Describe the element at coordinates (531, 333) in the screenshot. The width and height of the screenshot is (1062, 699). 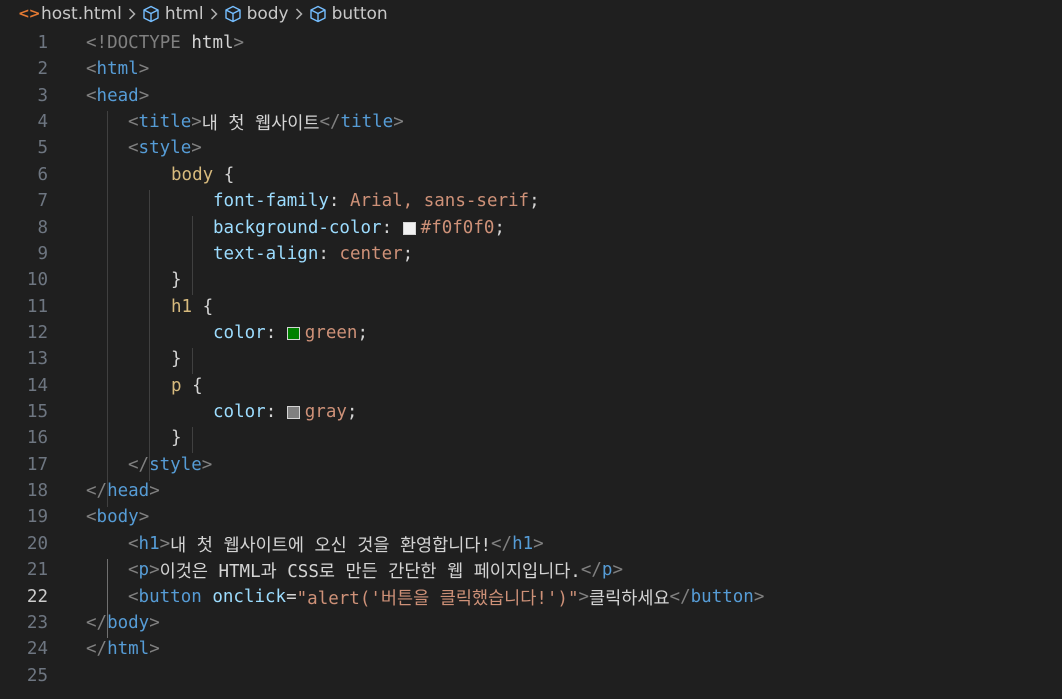
I see `code-line: 12 color: green;` at that location.